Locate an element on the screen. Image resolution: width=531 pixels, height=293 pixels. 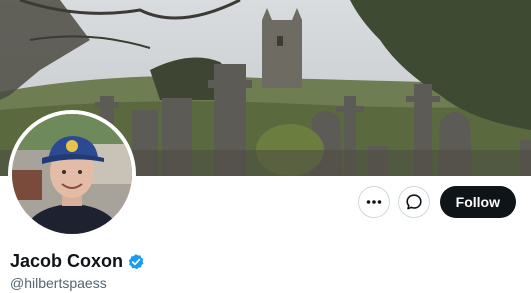
verified-badge-icon is located at coordinates (136, 262).